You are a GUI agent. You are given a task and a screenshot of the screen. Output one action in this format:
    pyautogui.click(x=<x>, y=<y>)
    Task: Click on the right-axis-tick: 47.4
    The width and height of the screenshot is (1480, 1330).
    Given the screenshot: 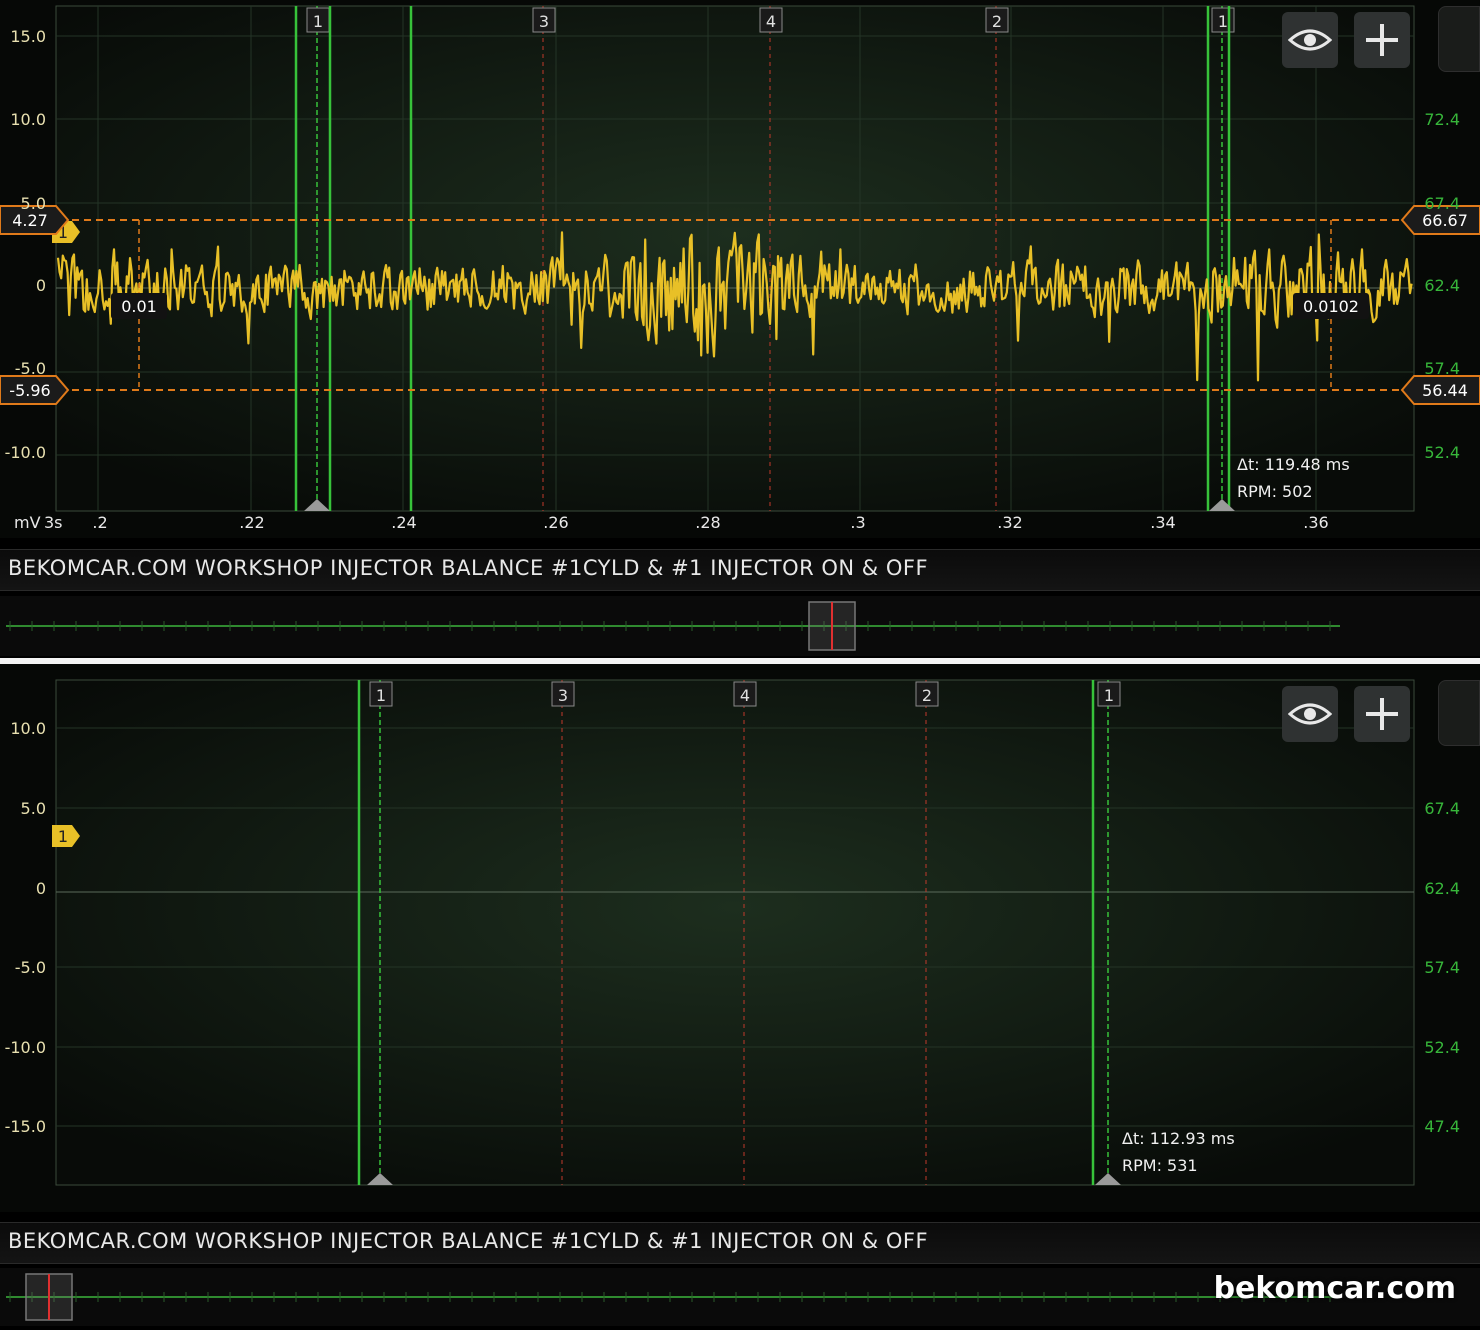 What is the action you would take?
    pyautogui.click(x=1442, y=1126)
    